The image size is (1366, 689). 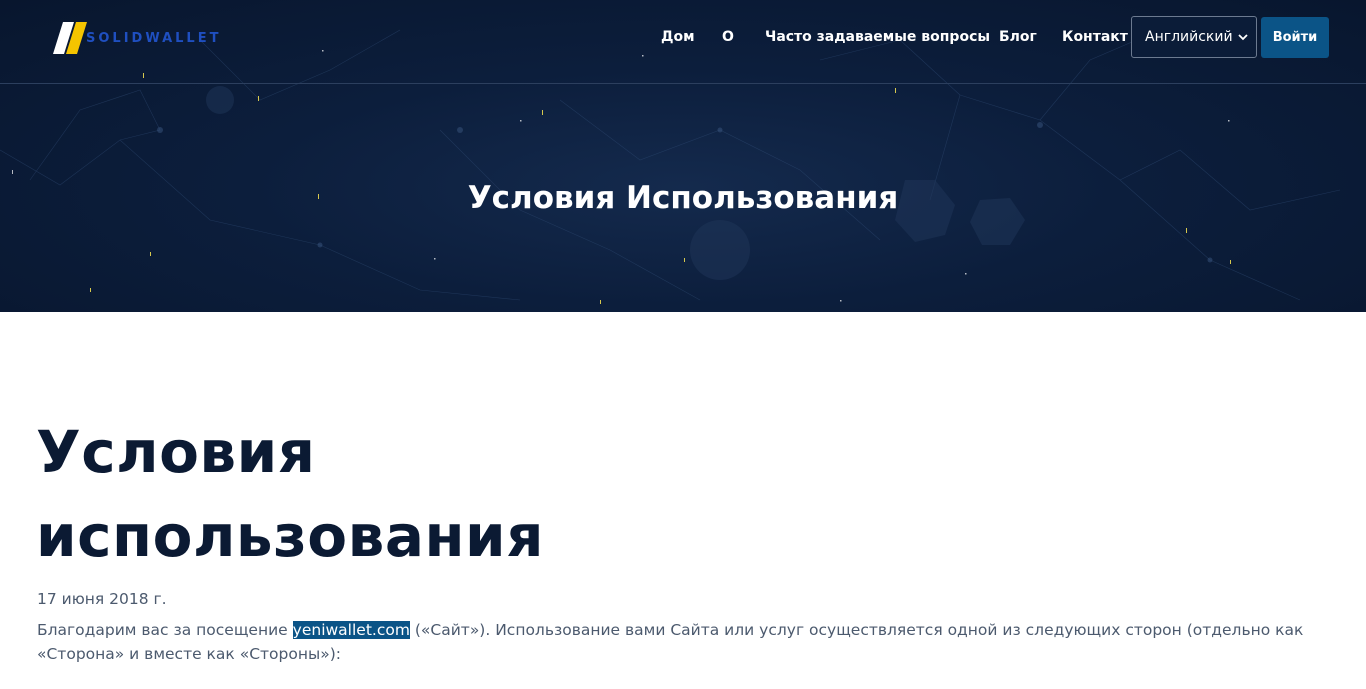 I want to click on brand-logo: SOLIDWALLET, so click(x=137, y=38).